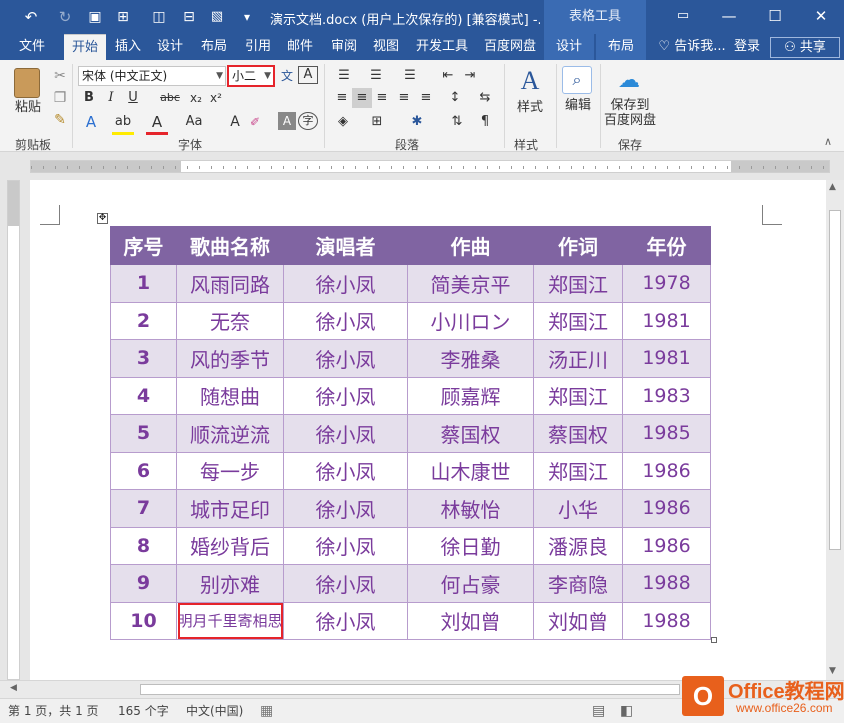 The width and height of the screenshot is (844, 723). I want to click on distributed-icon: ≡, so click(426, 98).